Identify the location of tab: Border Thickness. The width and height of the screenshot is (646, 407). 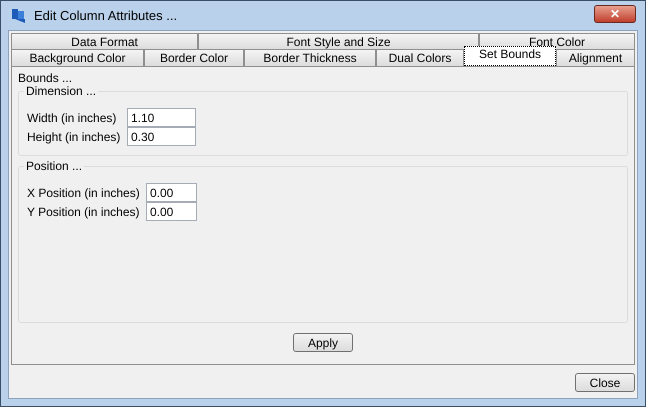
(310, 57).